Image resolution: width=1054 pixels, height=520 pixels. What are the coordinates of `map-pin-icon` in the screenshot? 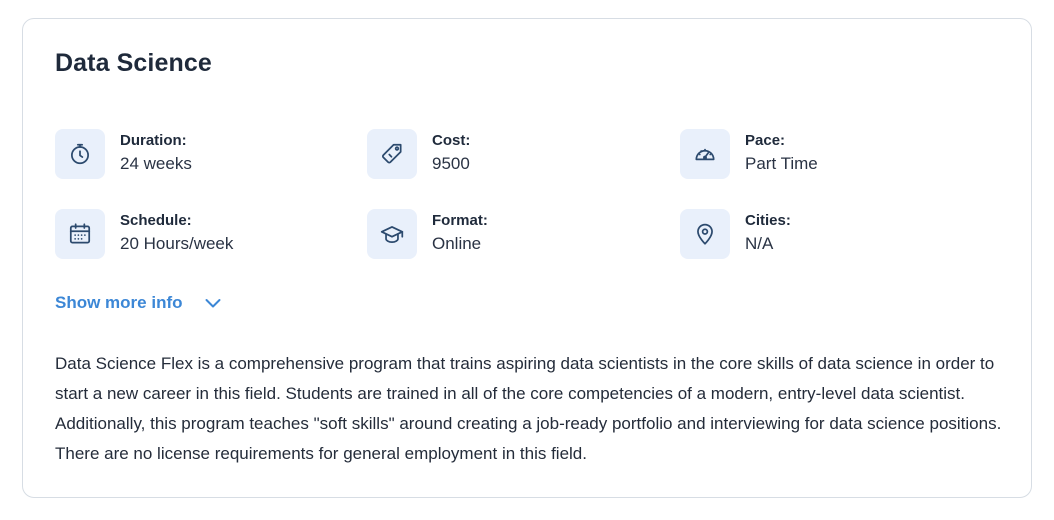 It's located at (705, 234).